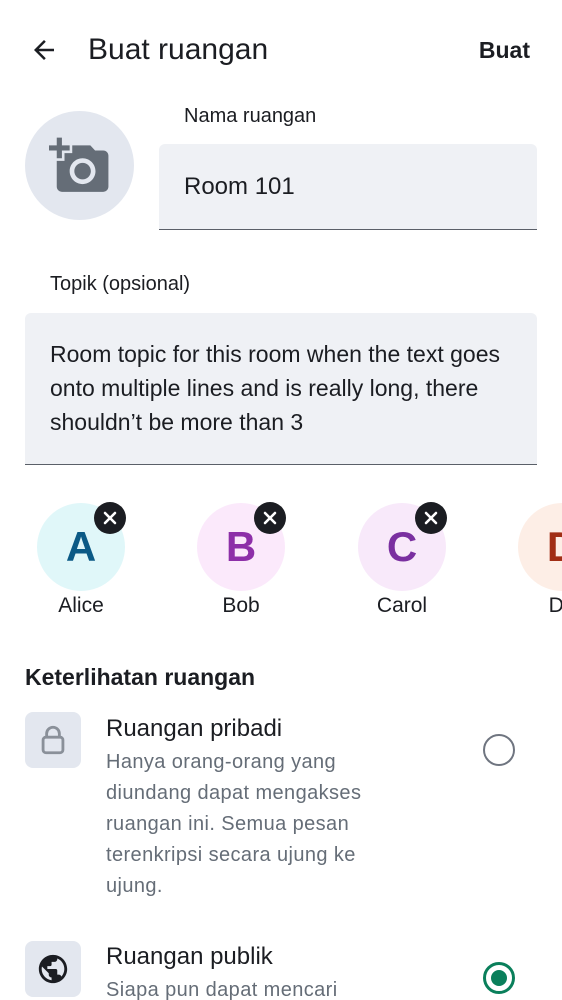  I want to click on invited-members-list: A Alice B Bob C Carol D Da, so click(281, 565).